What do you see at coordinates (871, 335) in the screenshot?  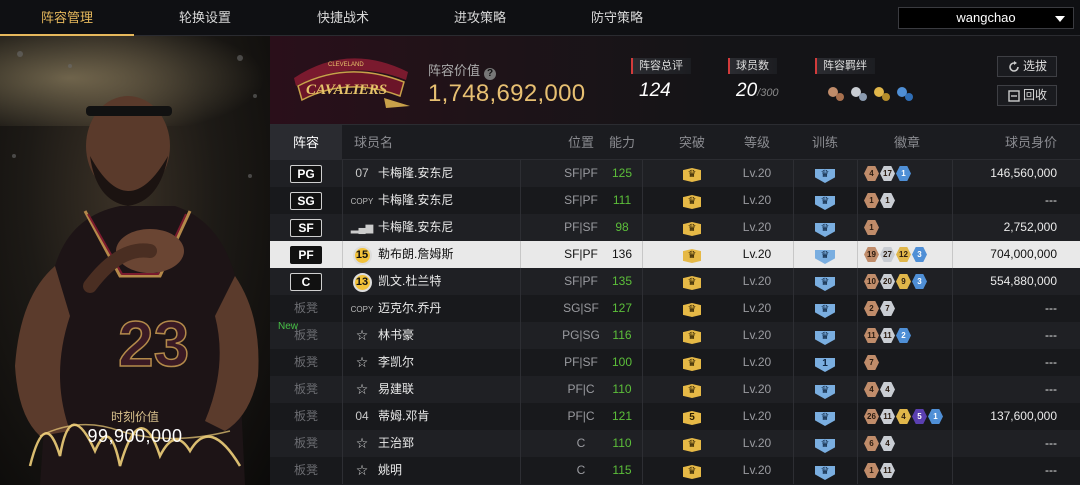 I see `badge-hex-bronze: 11` at bounding box center [871, 335].